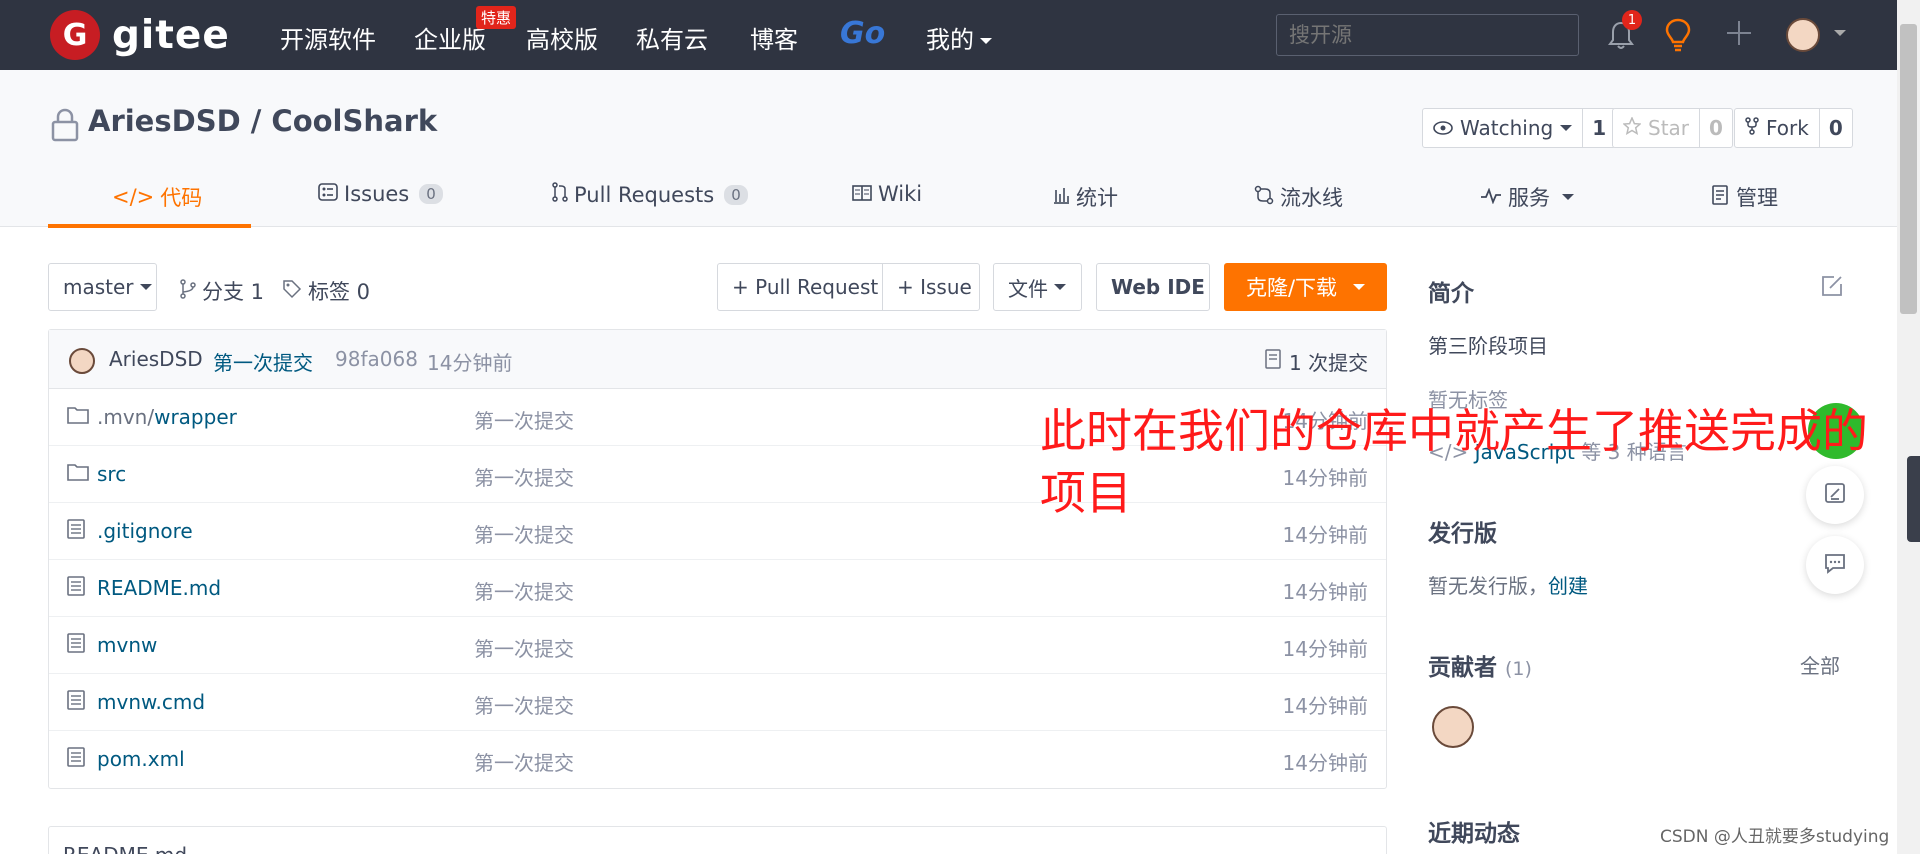 The height and width of the screenshot is (854, 1920). Describe the element at coordinates (672, 37) in the screenshot. I see `nav-private-cloud: 私有云` at that location.